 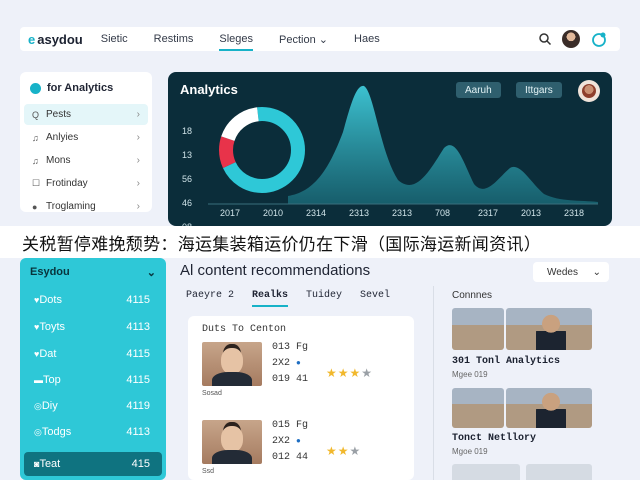 I want to click on teal-item-toyts: ♥Toyts 4113, so click(x=93, y=327).